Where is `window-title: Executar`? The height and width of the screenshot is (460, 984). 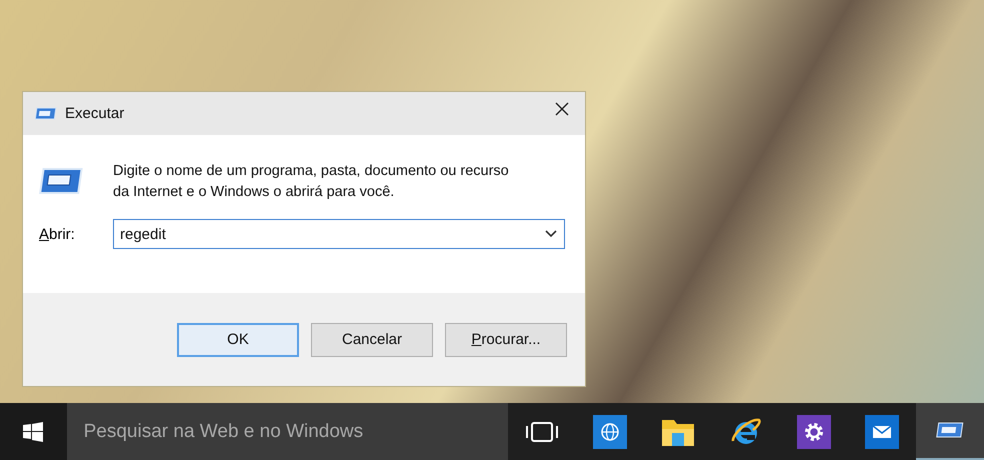
window-title: Executar is located at coordinates (94, 113).